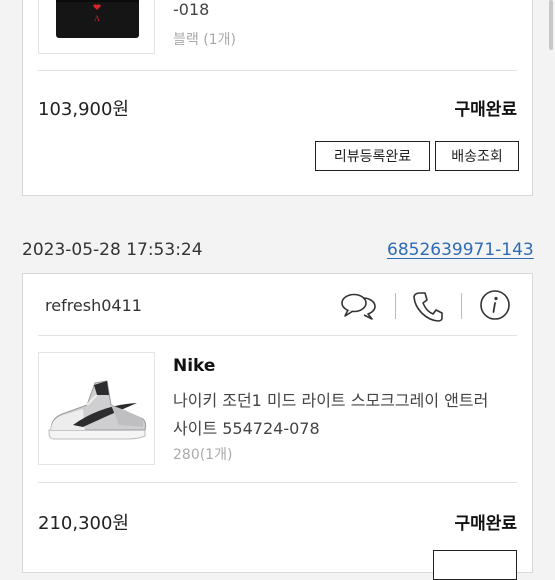 Image resolution: width=555 pixels, height=580 pixels. What do you see at coordinates (191, 9) in the screenshot?
I see `product-code-tail: -018` at bounding box center [191, 9].